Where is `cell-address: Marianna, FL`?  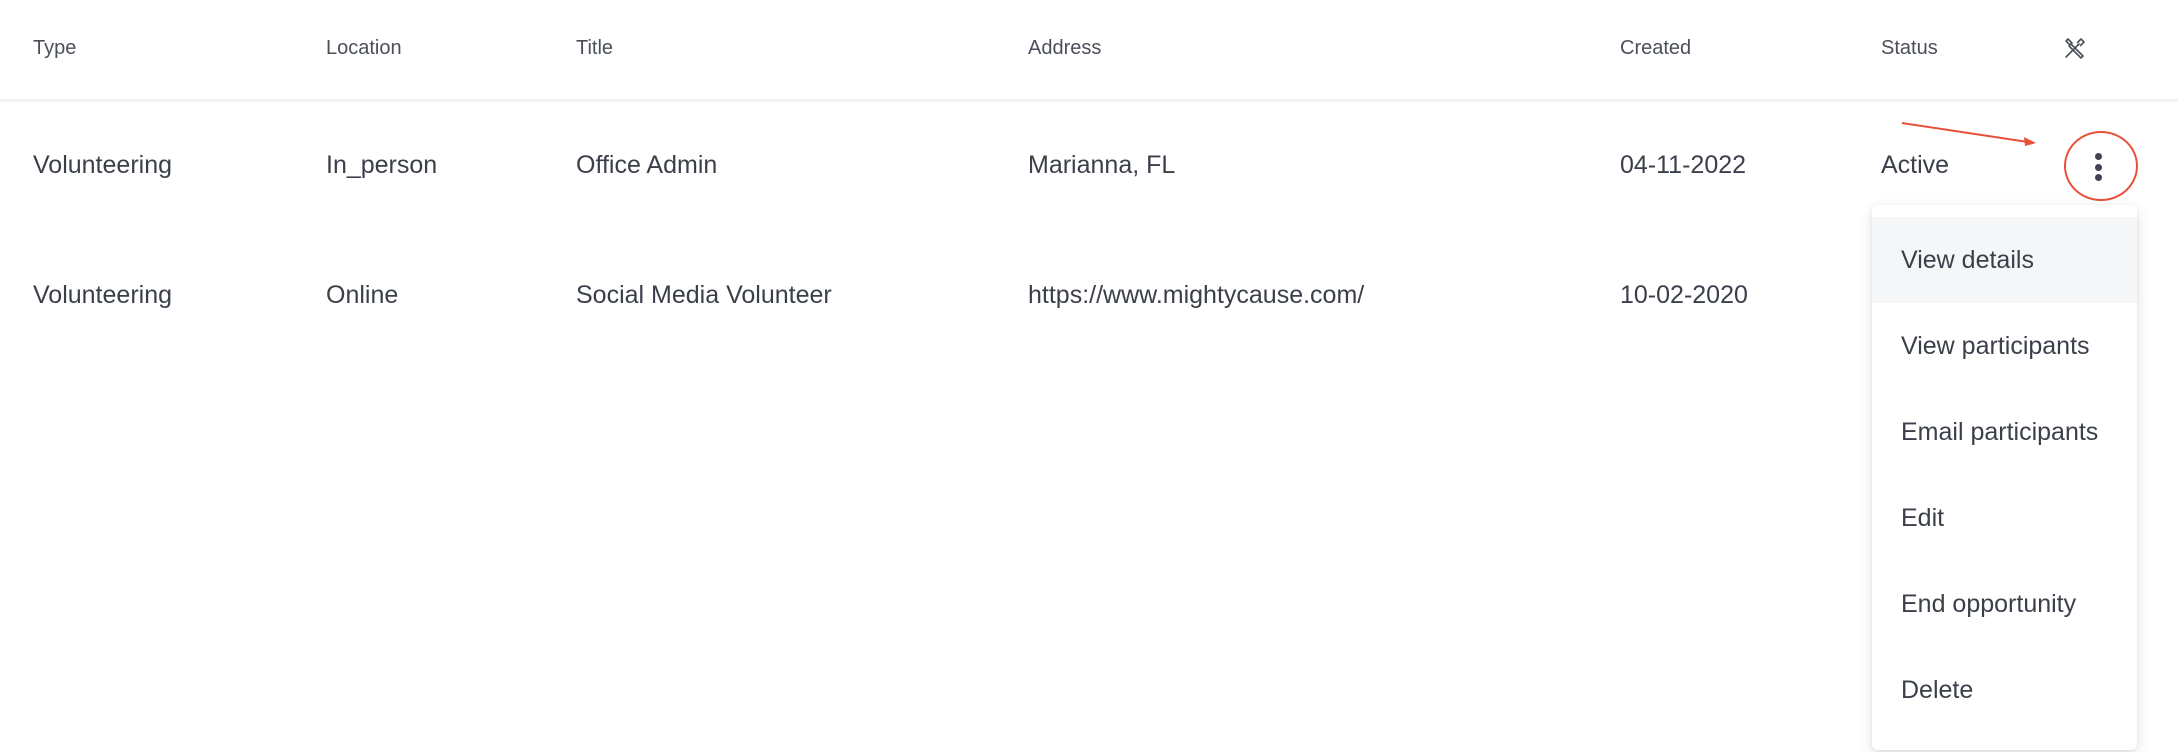 cell-address: Marianna, FL is located at coordinates (1102, 165).